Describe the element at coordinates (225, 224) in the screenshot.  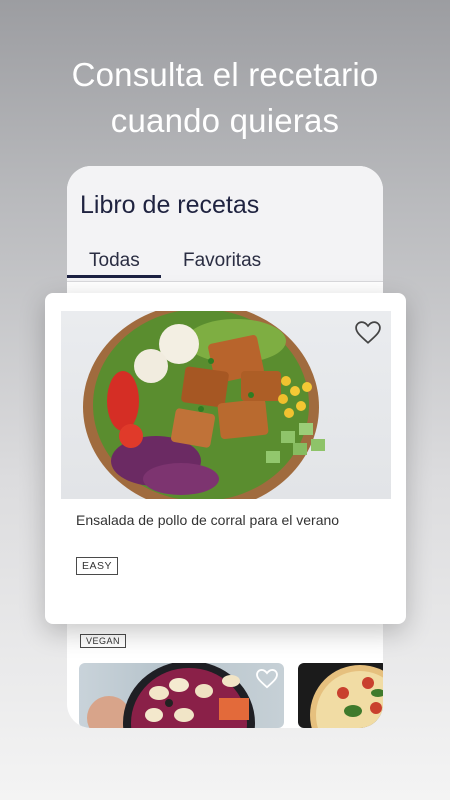
I see `app-header: Libro de recetas Todas Favoritas` at that location.